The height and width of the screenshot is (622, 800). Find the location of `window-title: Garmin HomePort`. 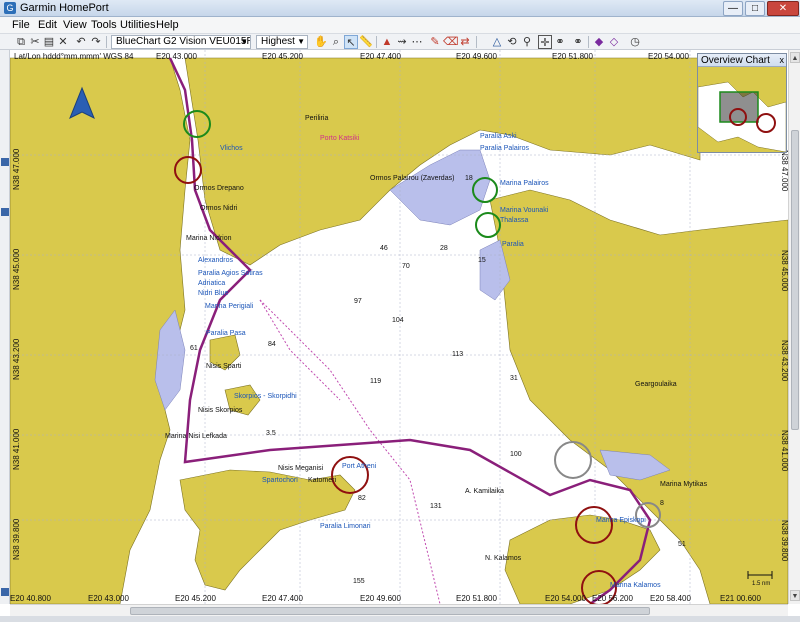

window-title: Garmin HomePort is located at coordinates (64, 8).